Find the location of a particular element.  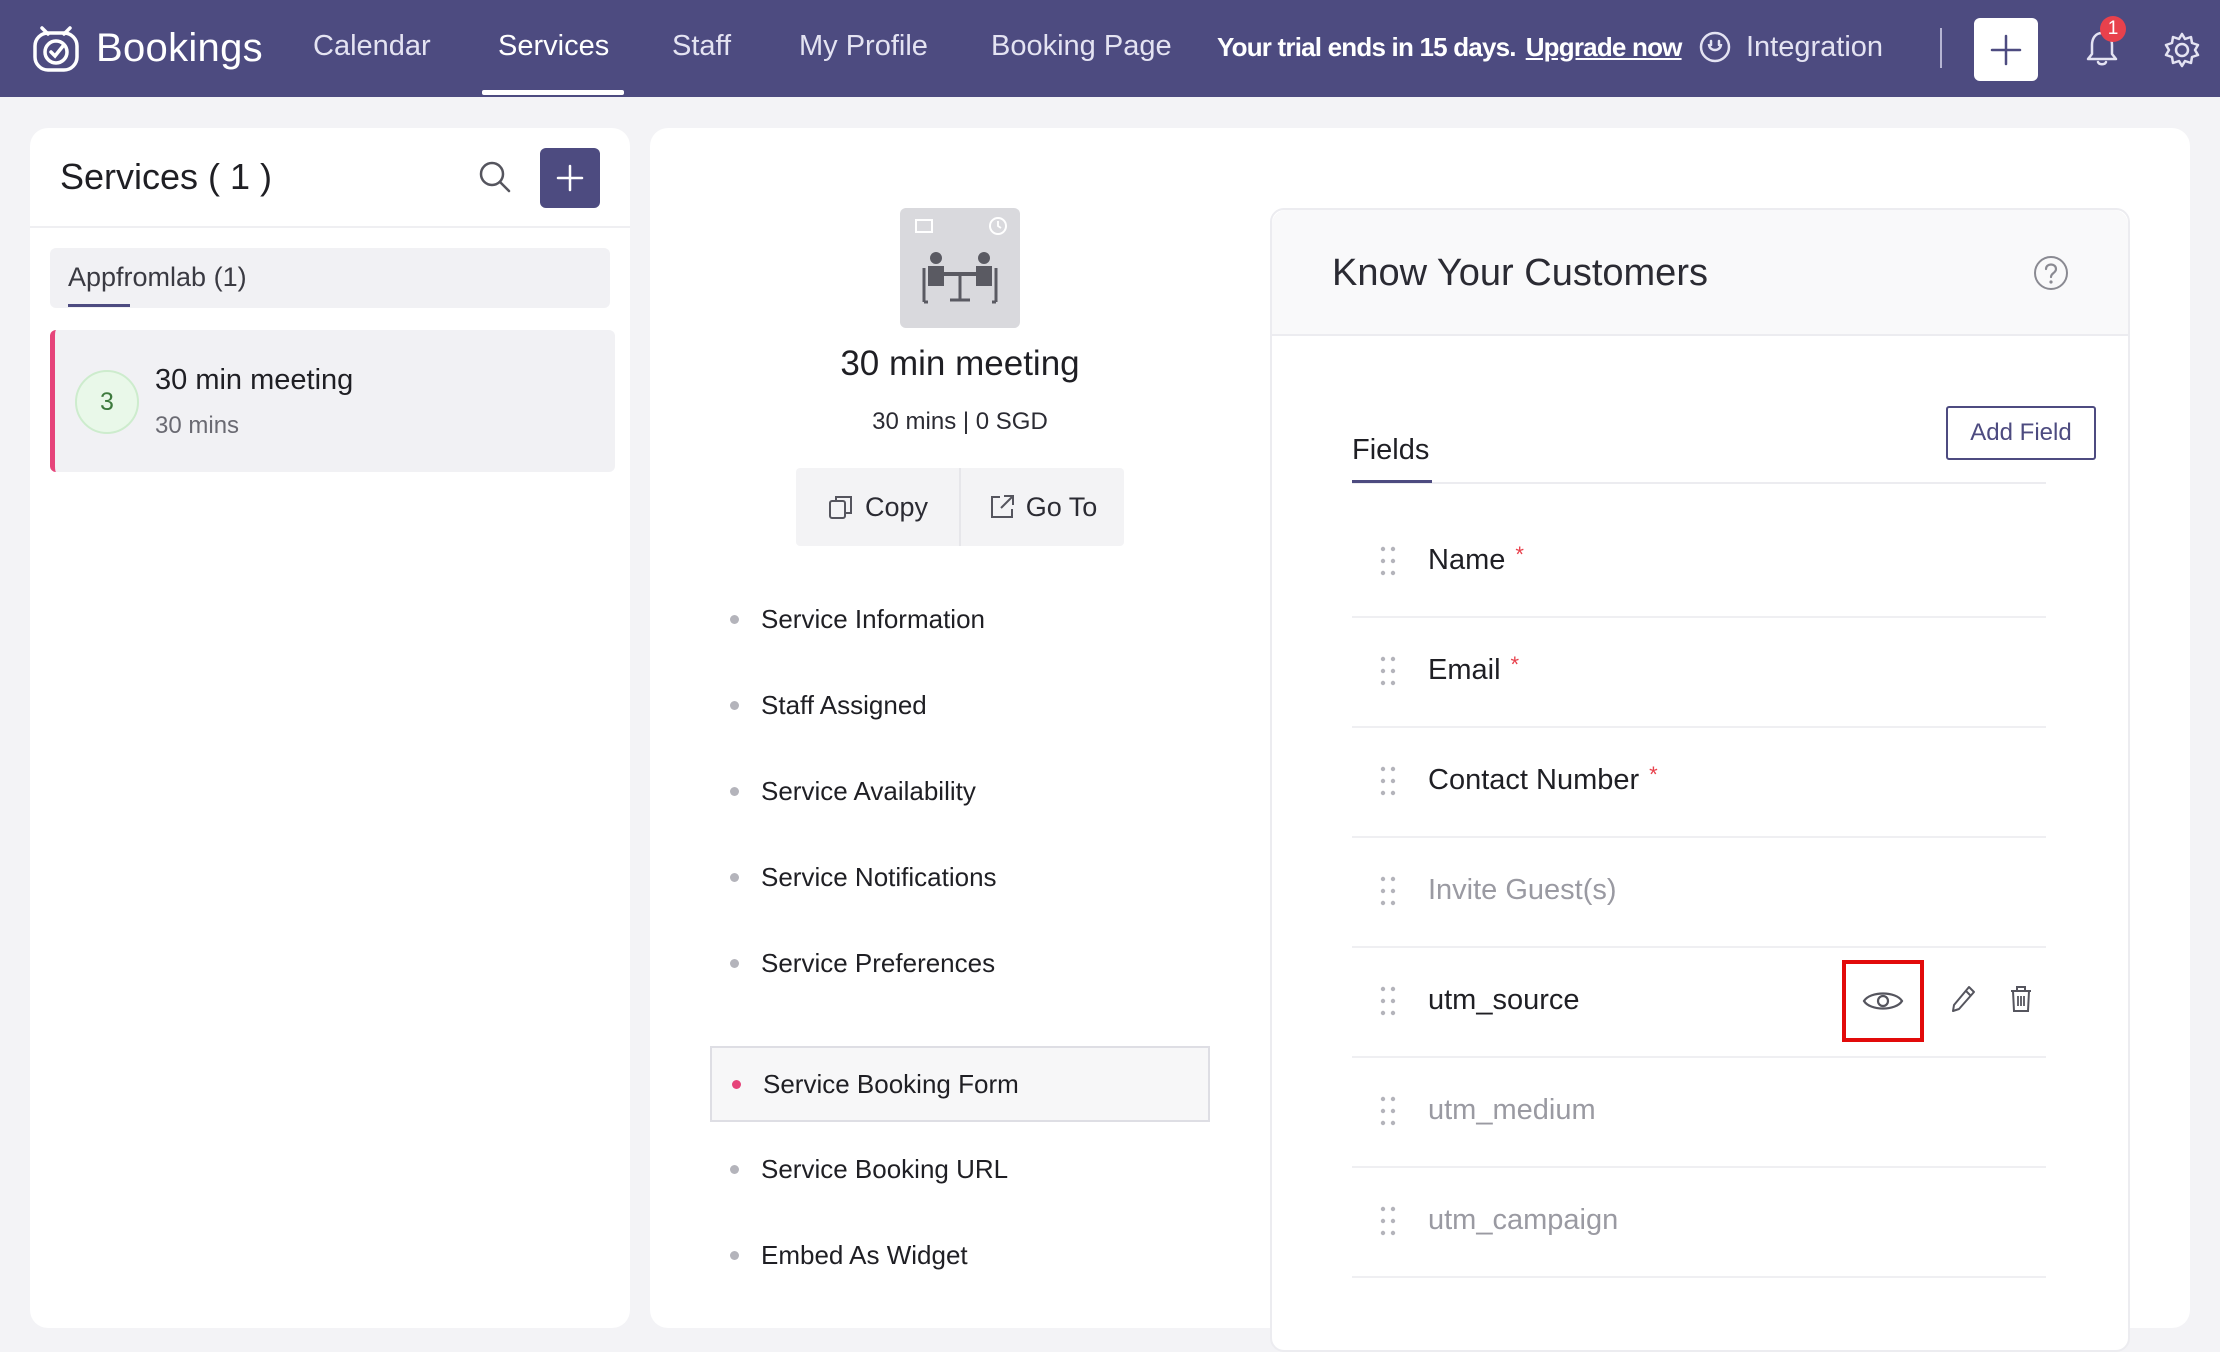

brand: Bookings is located at coordinates (146, 48).